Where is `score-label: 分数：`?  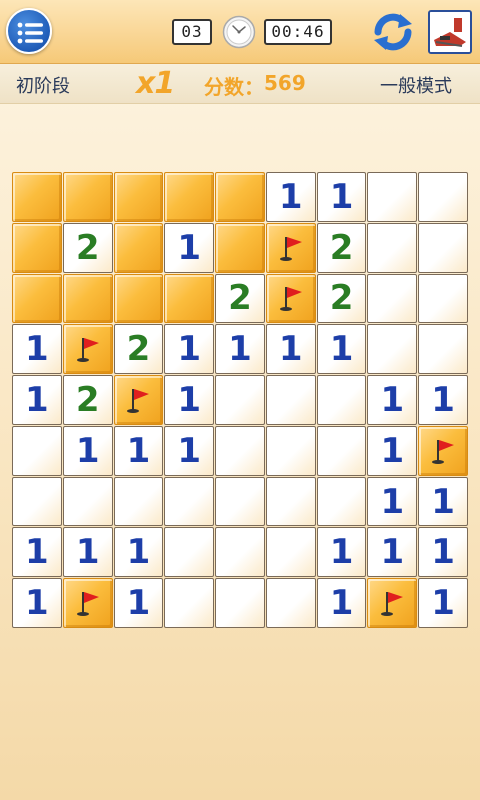
score-label: 分数： is located at coordinates (234, 87).